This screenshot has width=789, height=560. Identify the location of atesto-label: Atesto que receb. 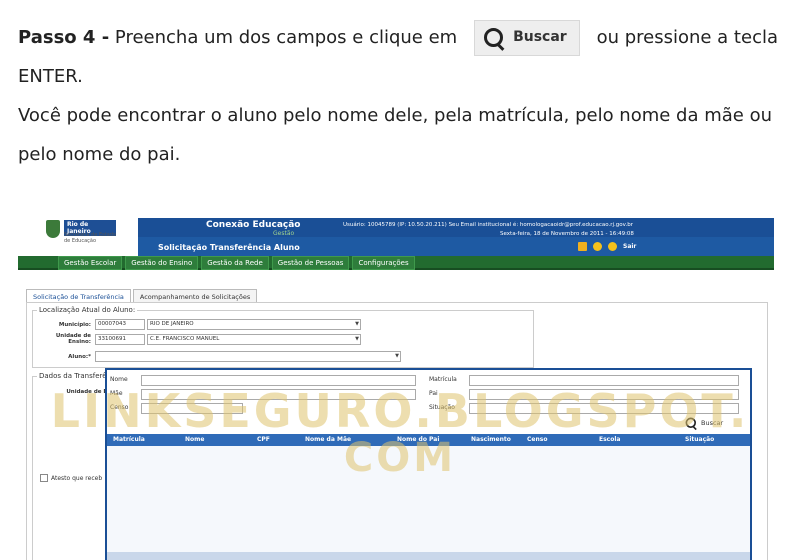
(77, 478).